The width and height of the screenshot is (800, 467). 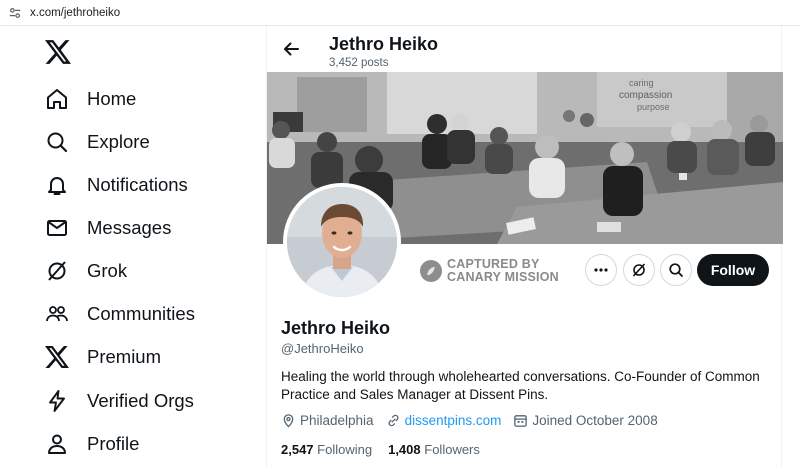 I want to click on sidebar-item-label: Premium, so click(x=124, y=356).